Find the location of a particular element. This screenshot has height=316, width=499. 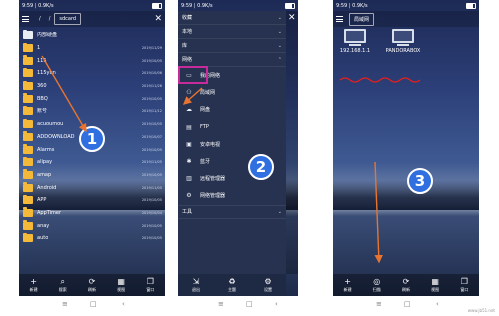

scribble-underline is located at coordinates (380, 80).